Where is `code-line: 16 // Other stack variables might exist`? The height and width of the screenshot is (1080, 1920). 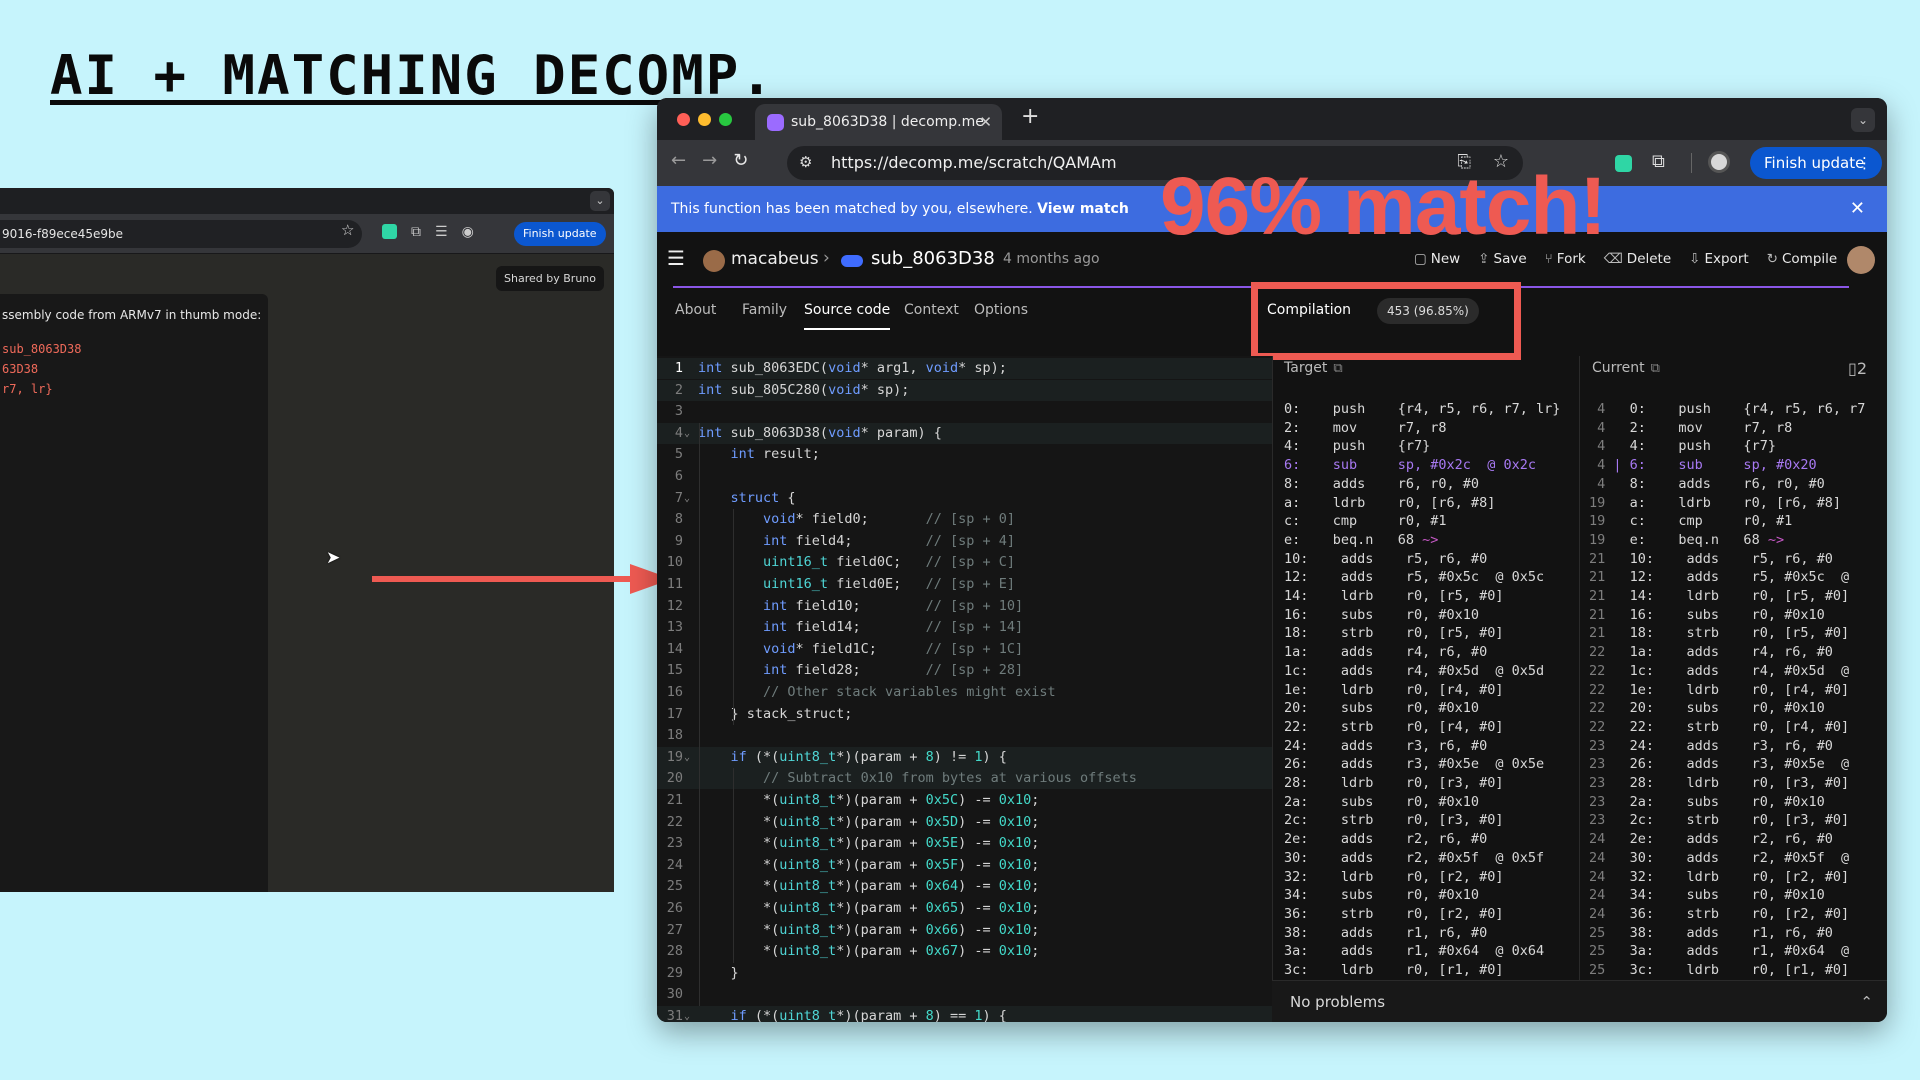 code-line: 16 // Other stack variables might exist is located at coordinates (964, 692).